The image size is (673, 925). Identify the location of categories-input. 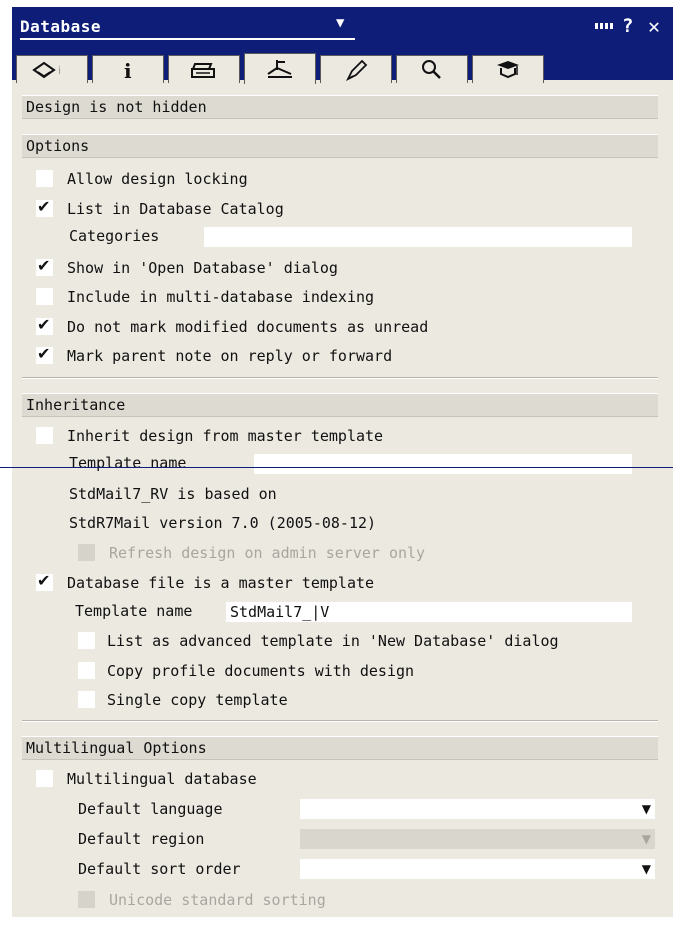
(418, 237).